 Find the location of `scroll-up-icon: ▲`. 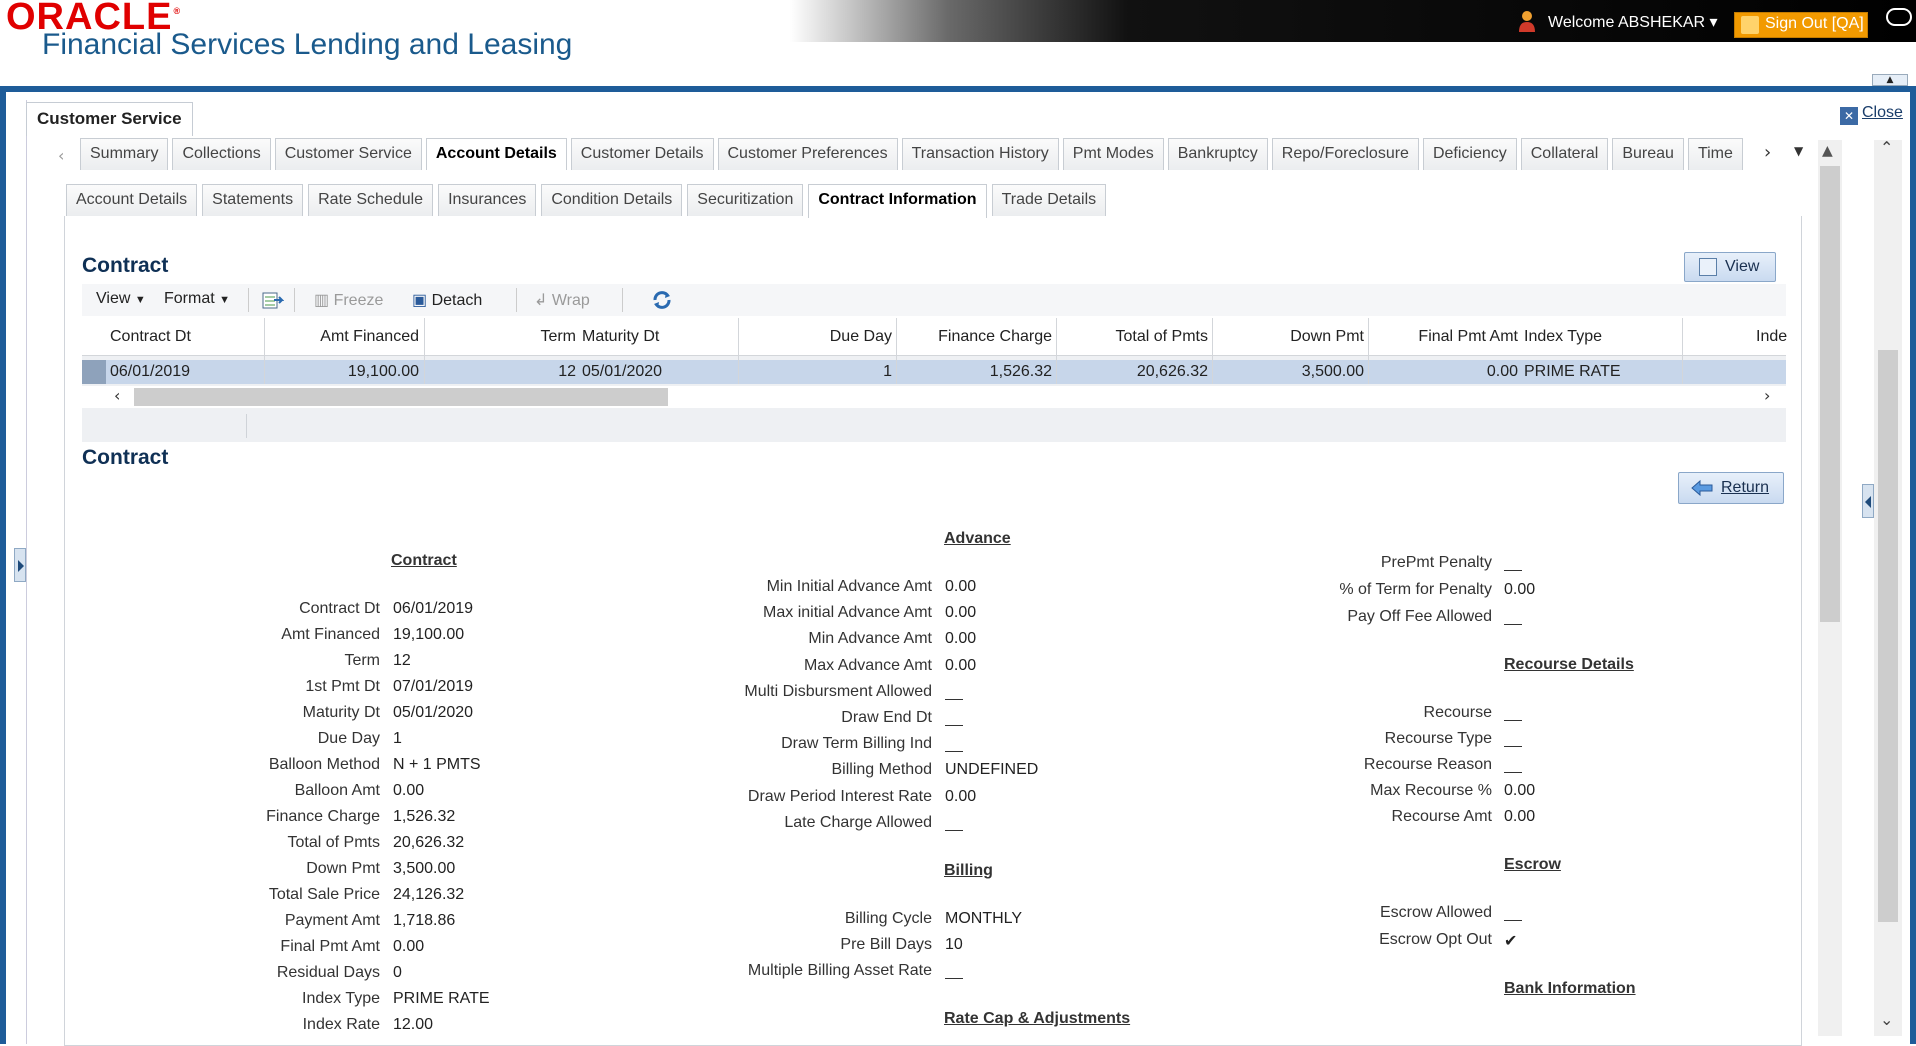

scroll-up-icon: ▲ is located at coordinates (1827, 151).